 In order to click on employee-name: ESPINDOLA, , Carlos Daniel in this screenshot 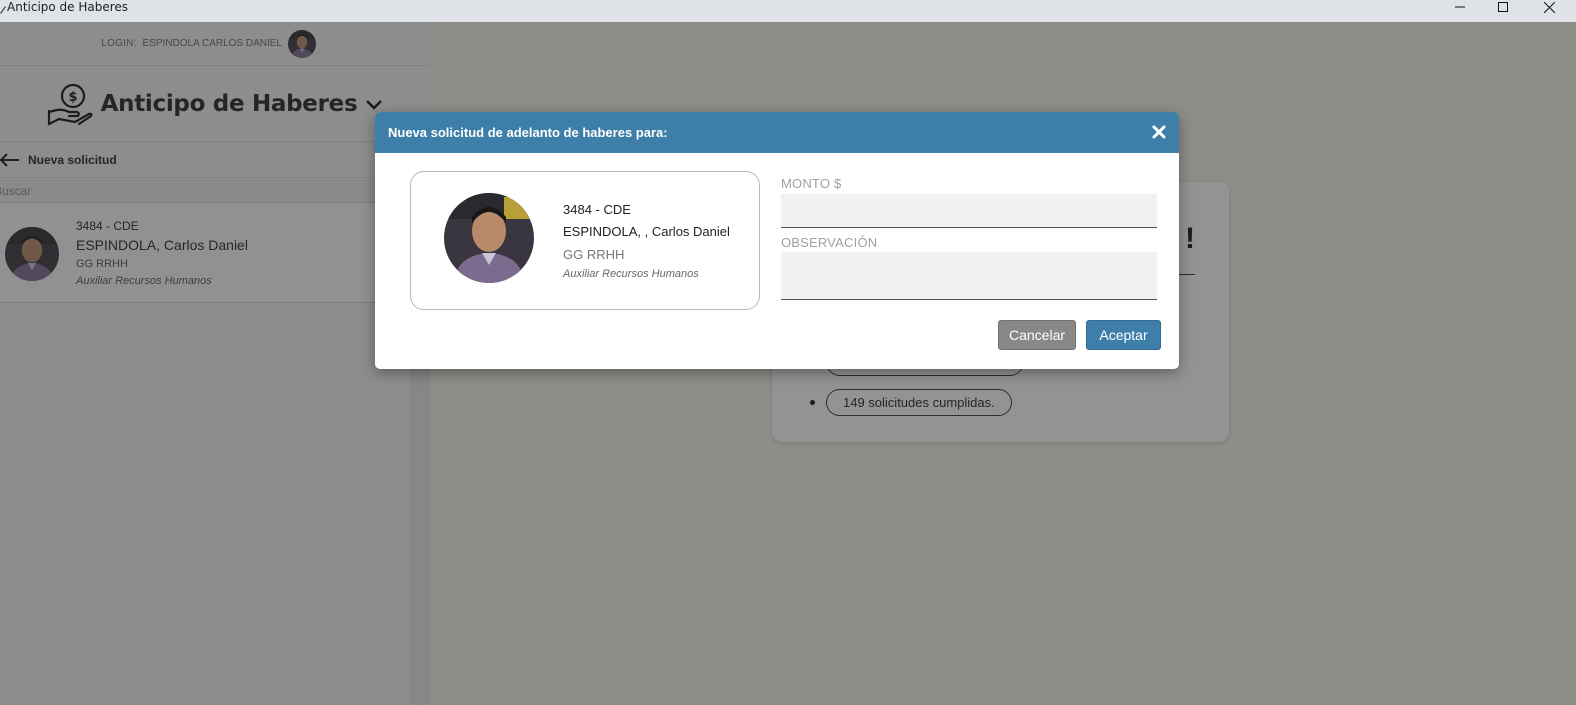, I will do `click(646, 231)`.